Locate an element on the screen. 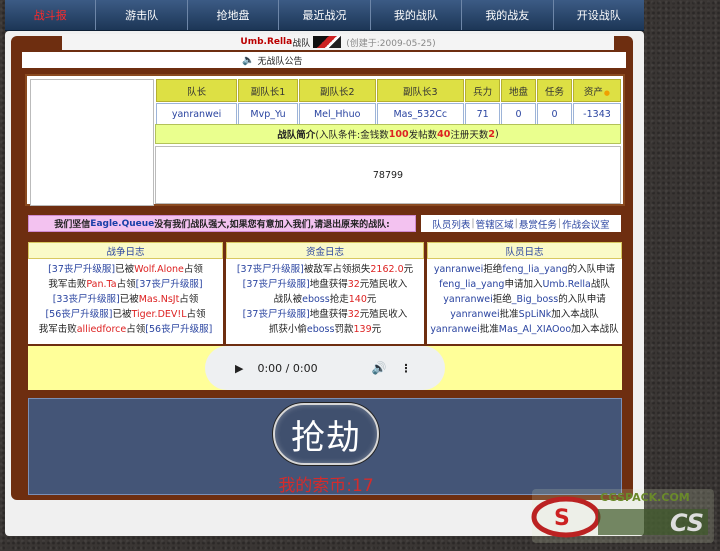 The height and width of the screenshot is (551, 720). intro-money: 100 is located at coordinates (398, 134).